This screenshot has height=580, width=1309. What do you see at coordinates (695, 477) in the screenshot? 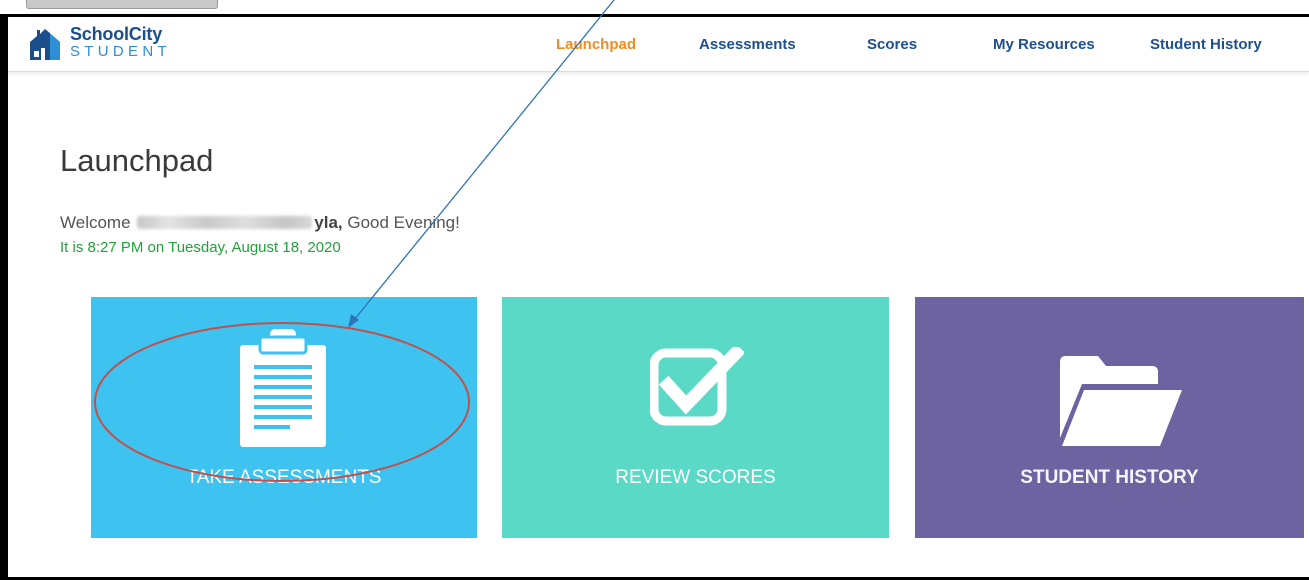
I see `review-scores-label: REVIEW SCORES` at bounding box center [695, 477].